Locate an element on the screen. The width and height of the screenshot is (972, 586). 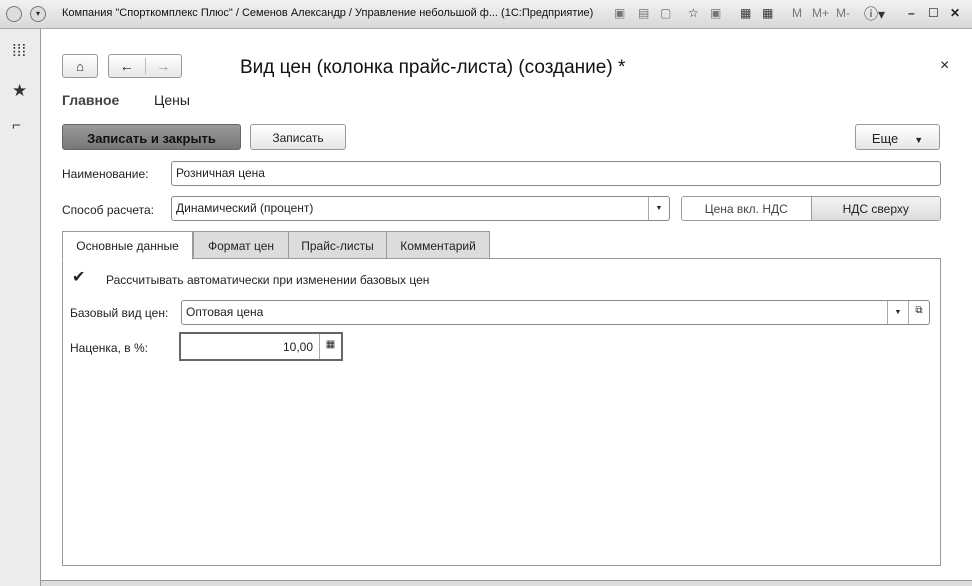
home-icon: ⌂ is located at coordinates (80, 66).